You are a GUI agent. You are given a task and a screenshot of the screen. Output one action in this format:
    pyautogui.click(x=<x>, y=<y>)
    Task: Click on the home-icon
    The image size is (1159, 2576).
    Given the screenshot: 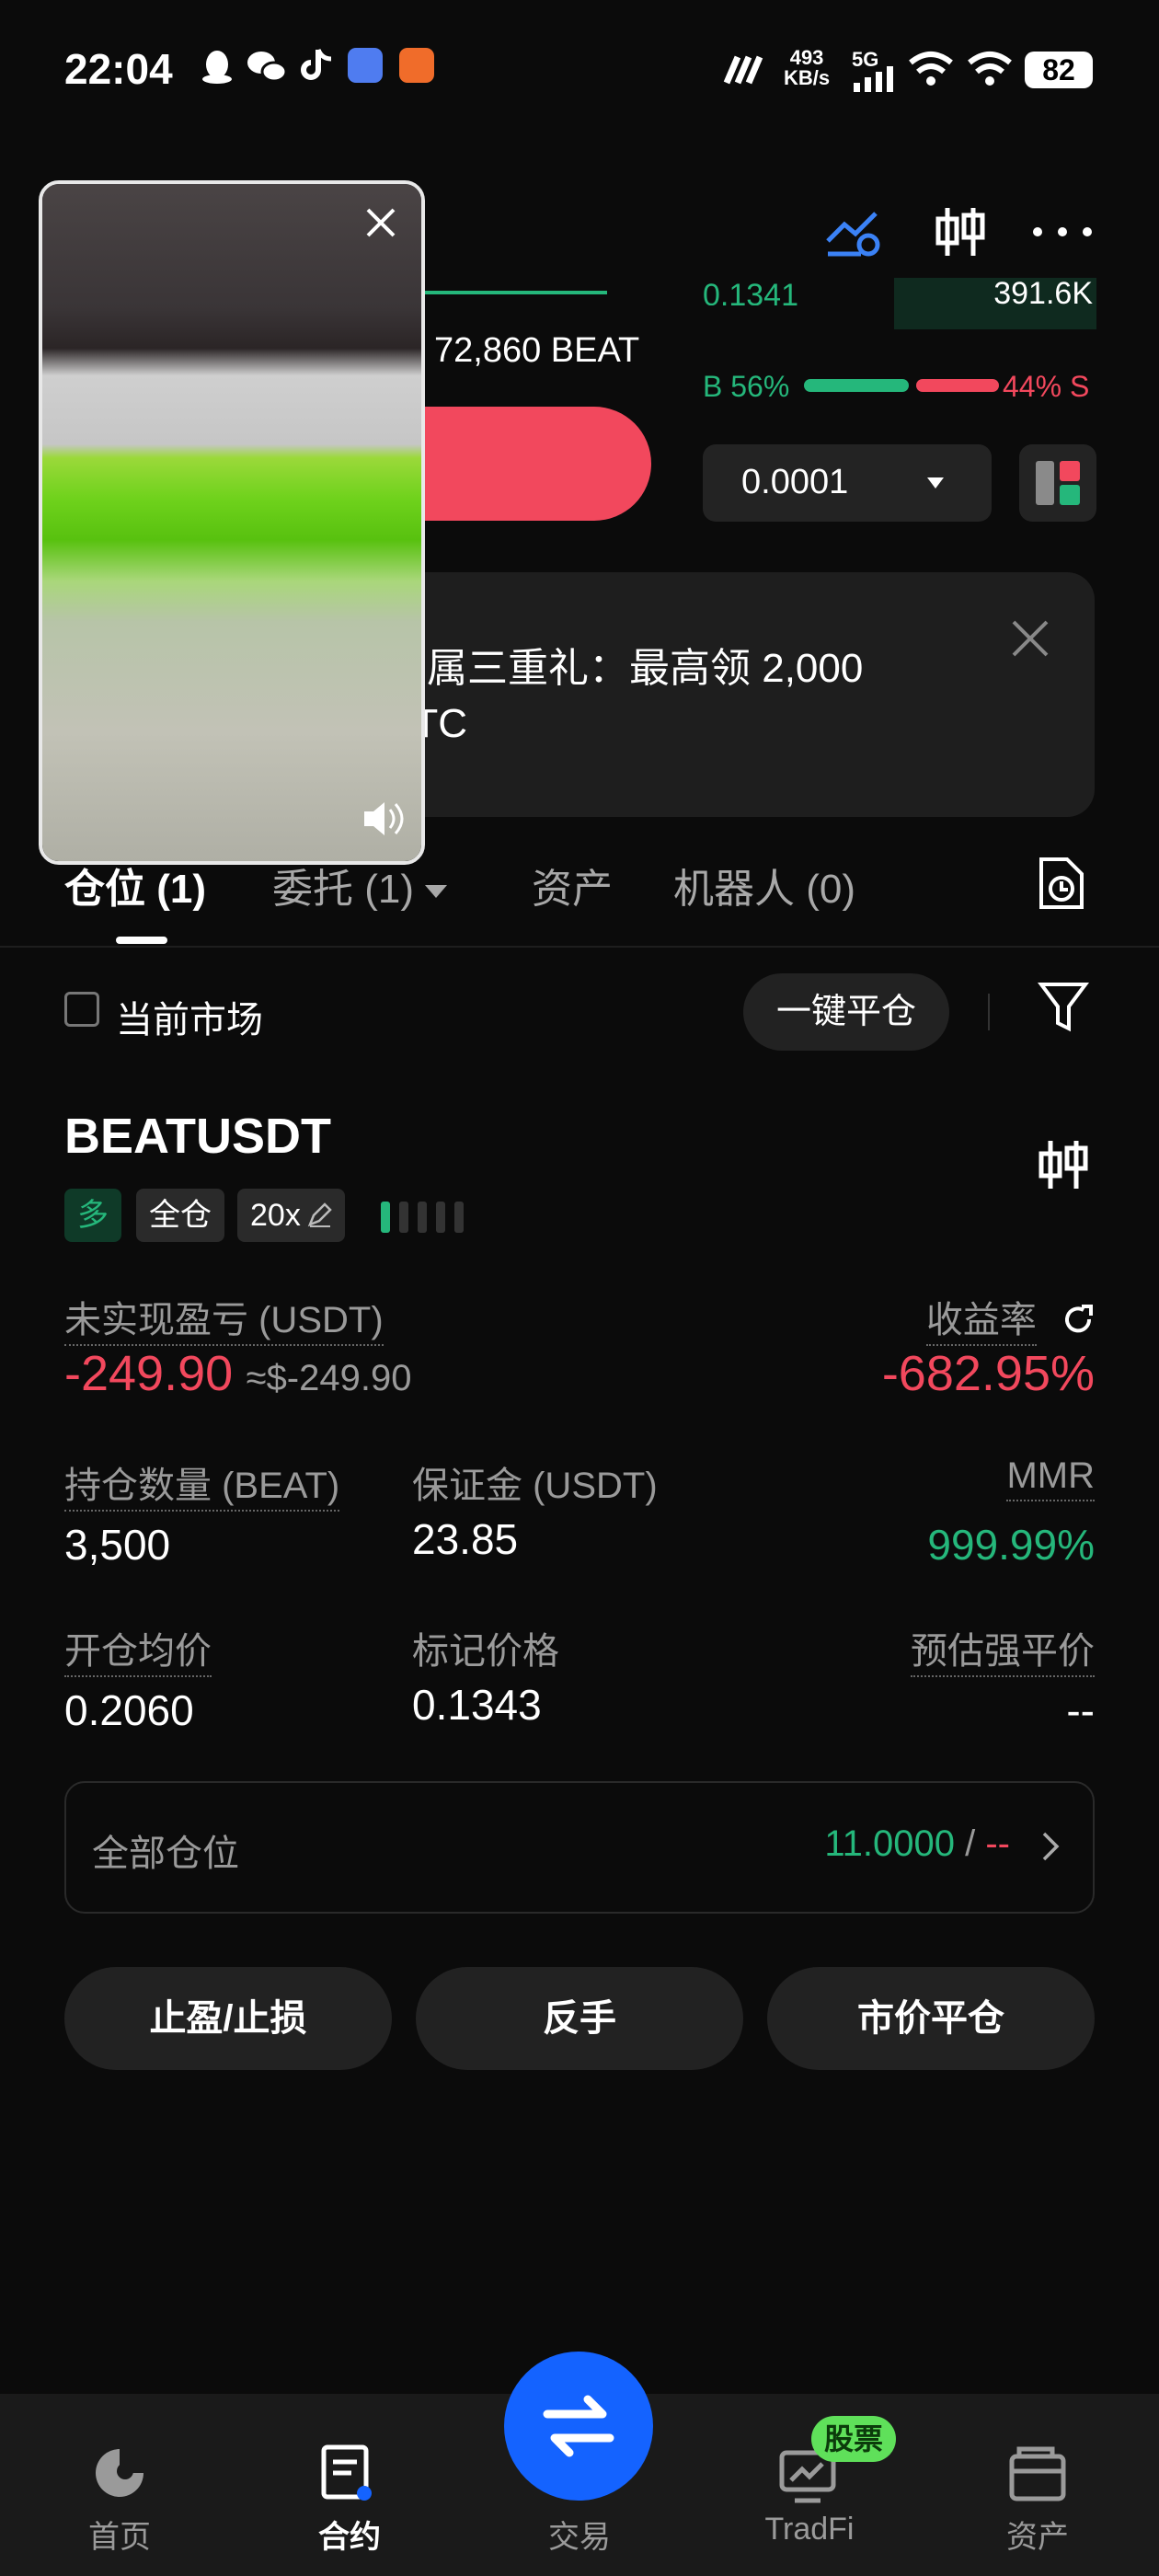 What is the action you would take?
    pyautogui.click(x=119, y=2473)
    